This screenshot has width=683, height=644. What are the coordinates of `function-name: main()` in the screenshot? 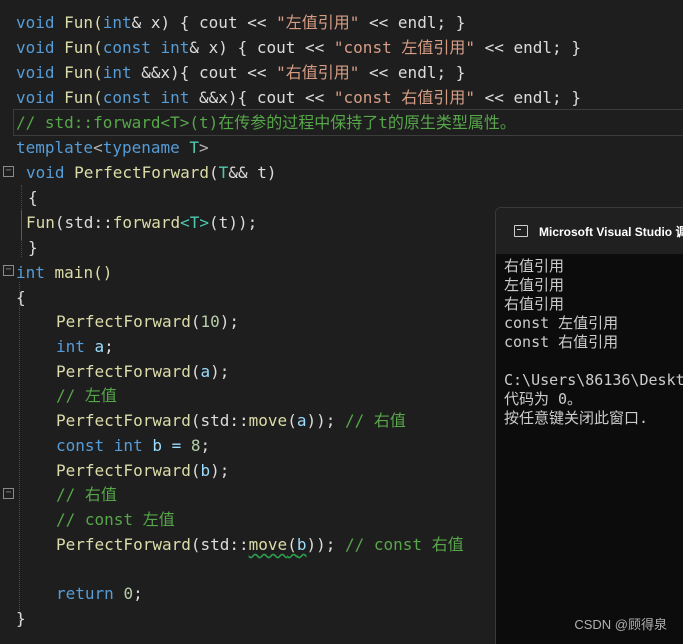 It's located at (78, 272).